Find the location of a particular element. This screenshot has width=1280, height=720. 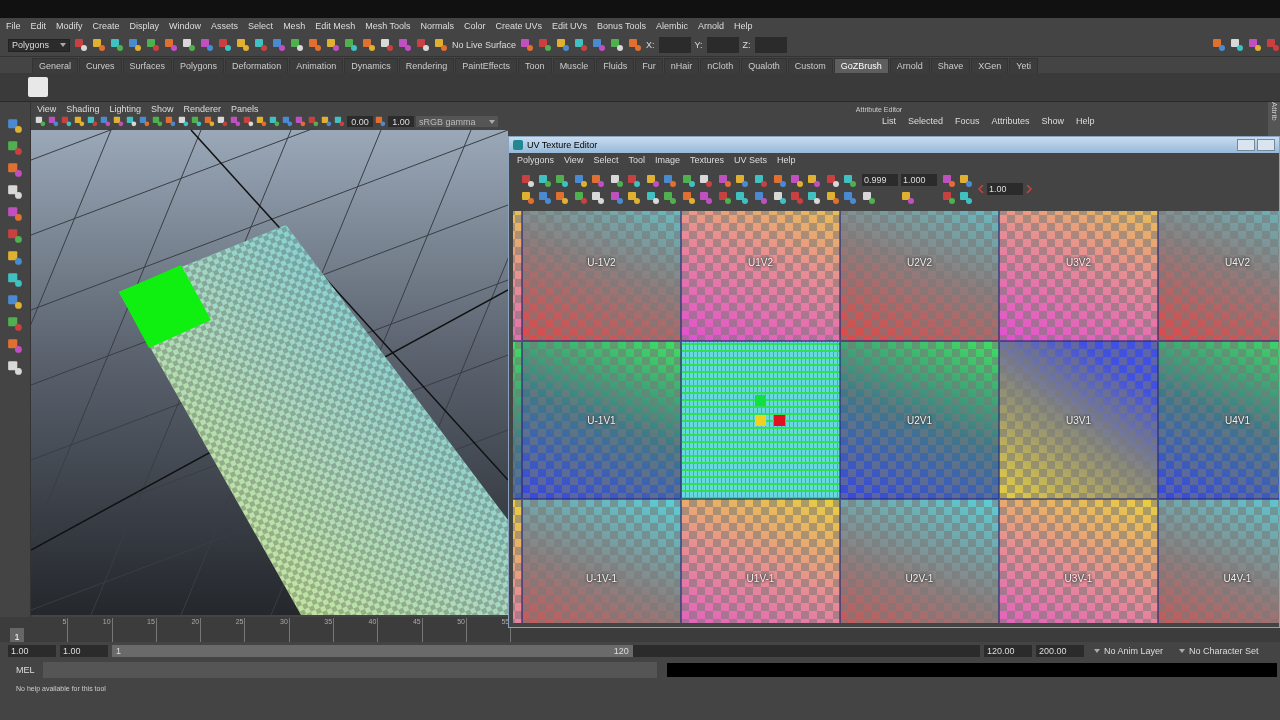

side-tab: Attrib is located at coordinates (1274, 120).